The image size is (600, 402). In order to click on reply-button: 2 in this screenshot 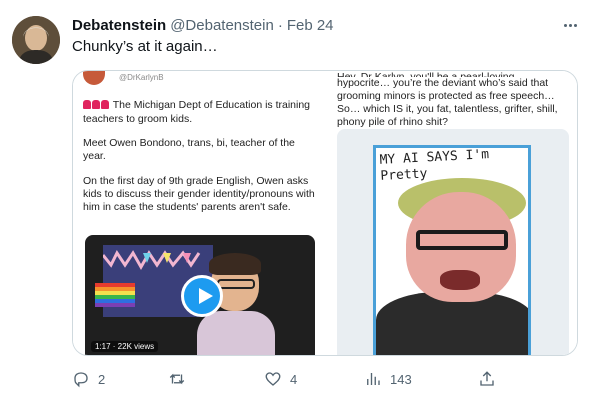, I will do `click(88, 379)`.